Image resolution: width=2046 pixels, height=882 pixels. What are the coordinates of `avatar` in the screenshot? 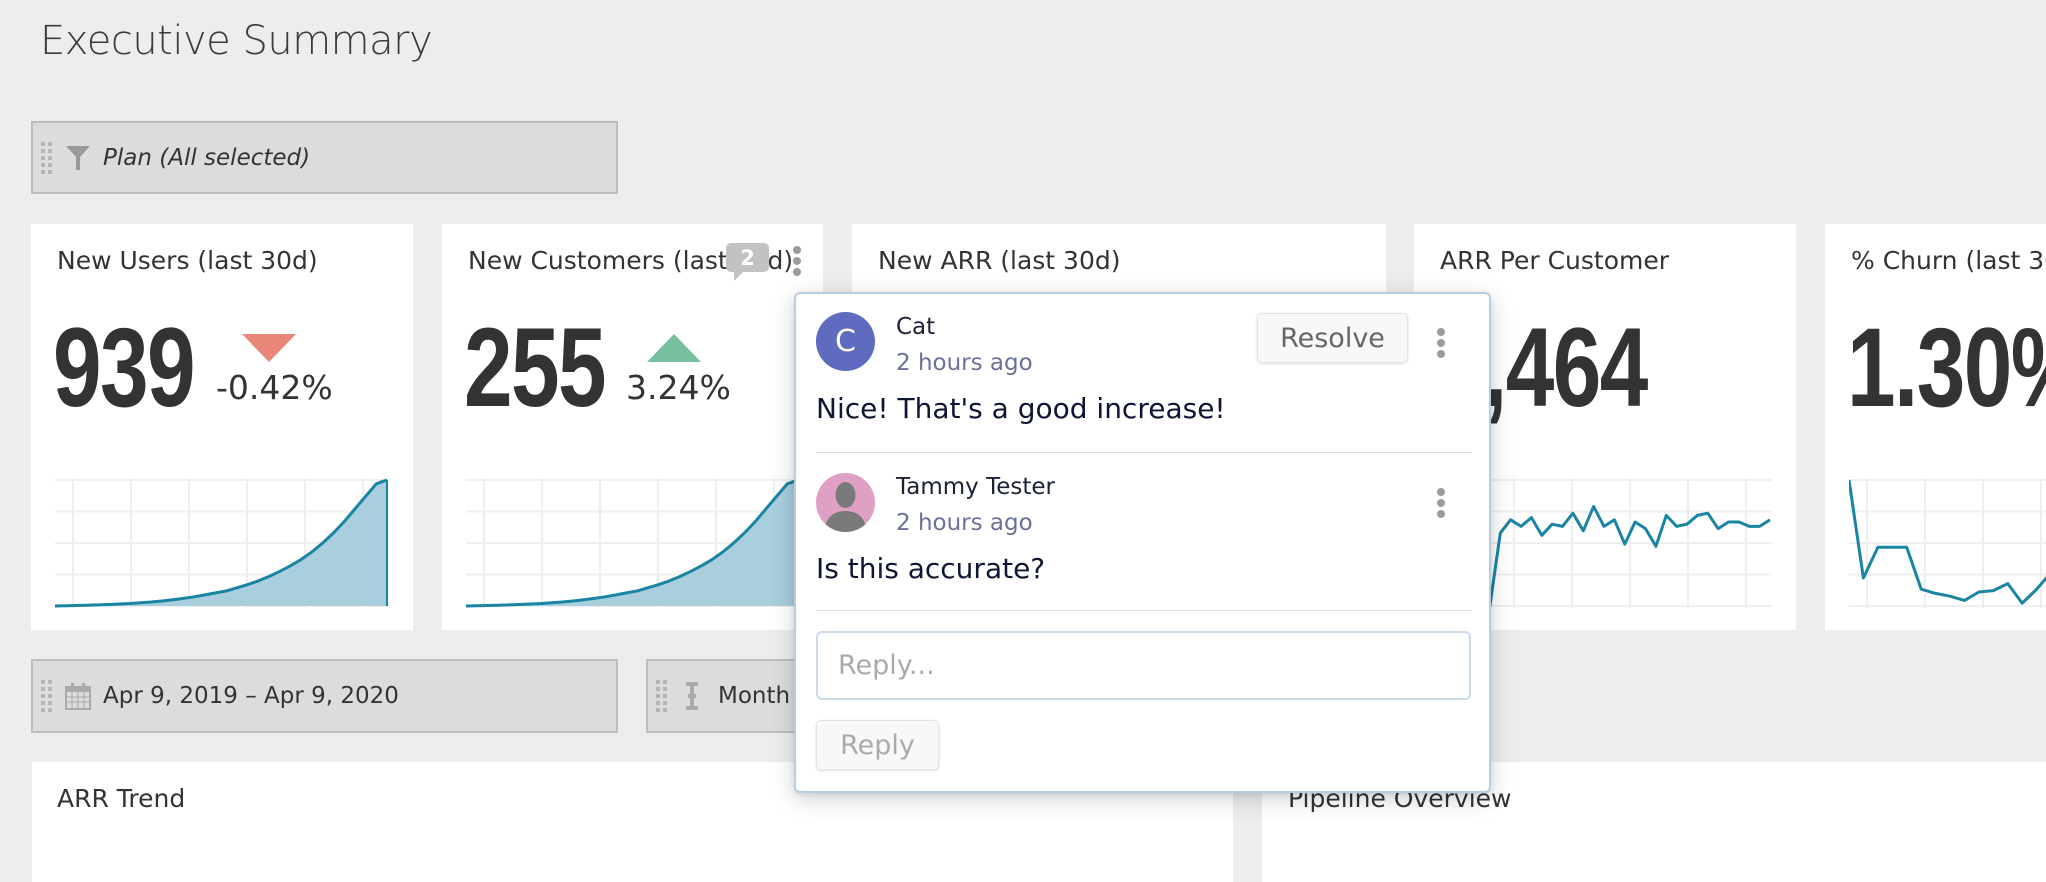 It's located at (845, 502).